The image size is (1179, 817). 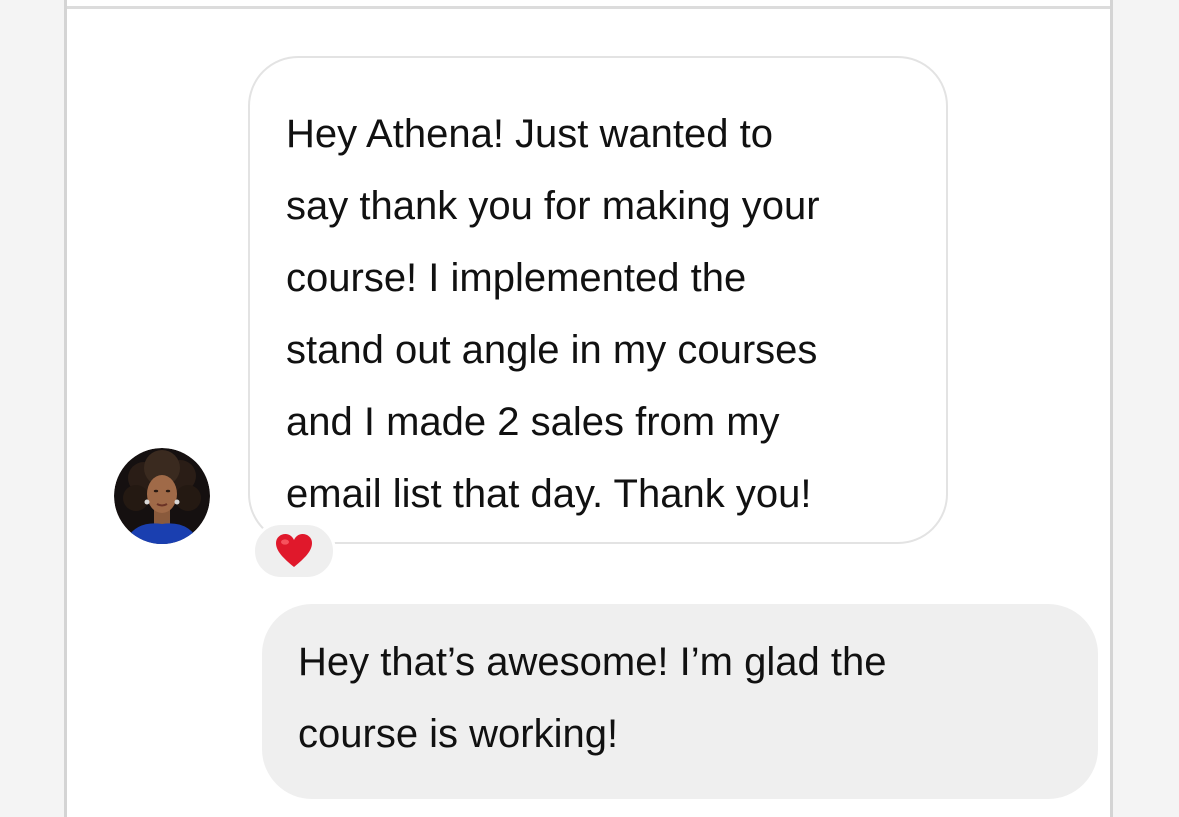 What do you see at coordinates (529, 134) in the screenshot?
I see `incoming-message-line: Hey Athena! Just wanted to` at bounding box center [529, 134].